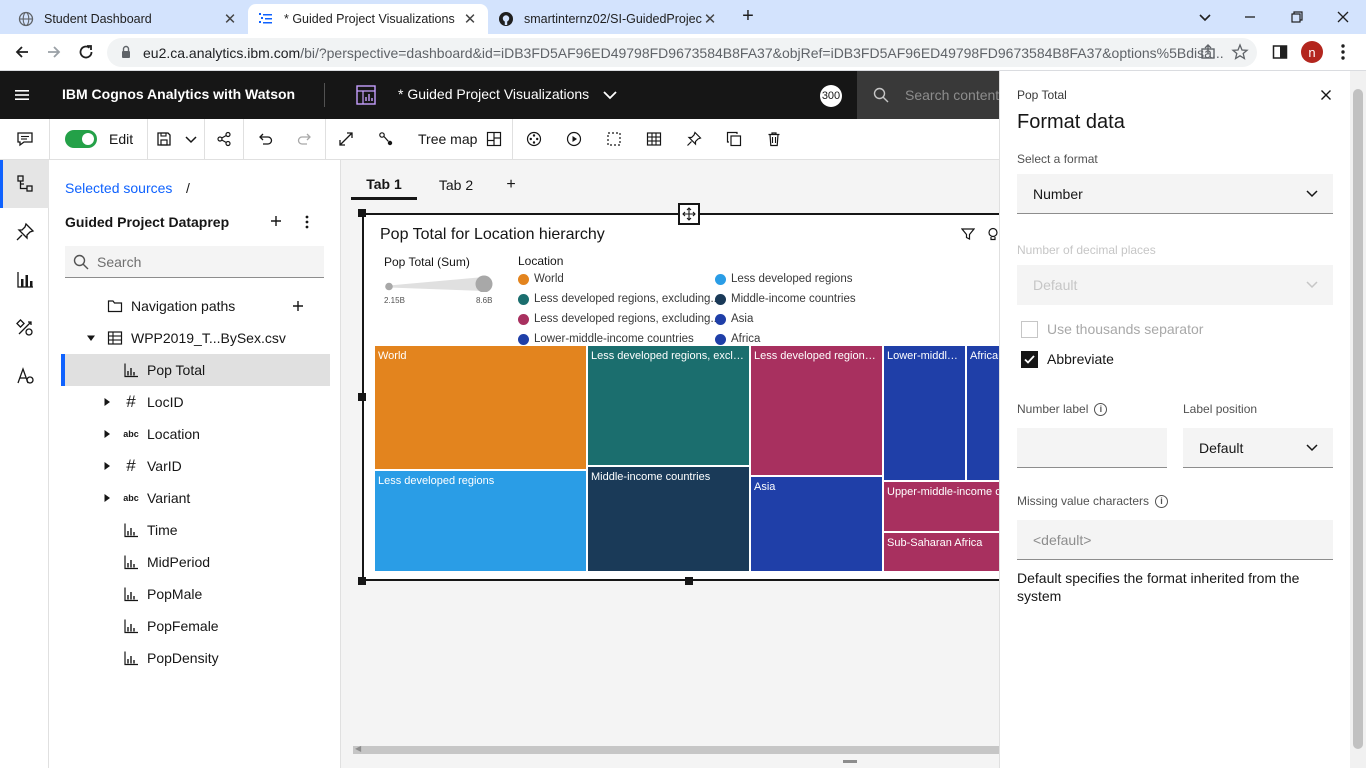  Describe the element at coordinates (54, 52) in the screenshot. I see `forward-icon` at that location.